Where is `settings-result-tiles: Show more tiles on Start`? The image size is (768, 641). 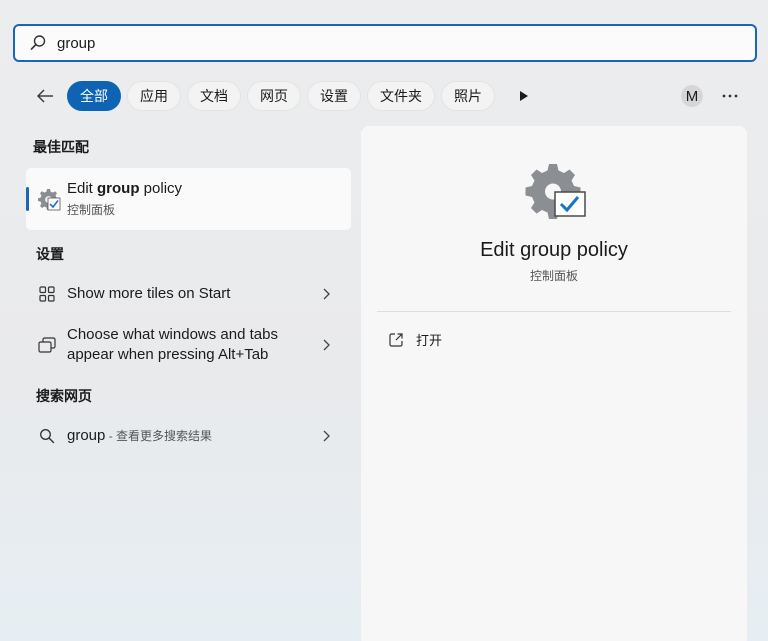 settings-result-tiles: Show more tiles on Start is located at coordinates (188, 294).